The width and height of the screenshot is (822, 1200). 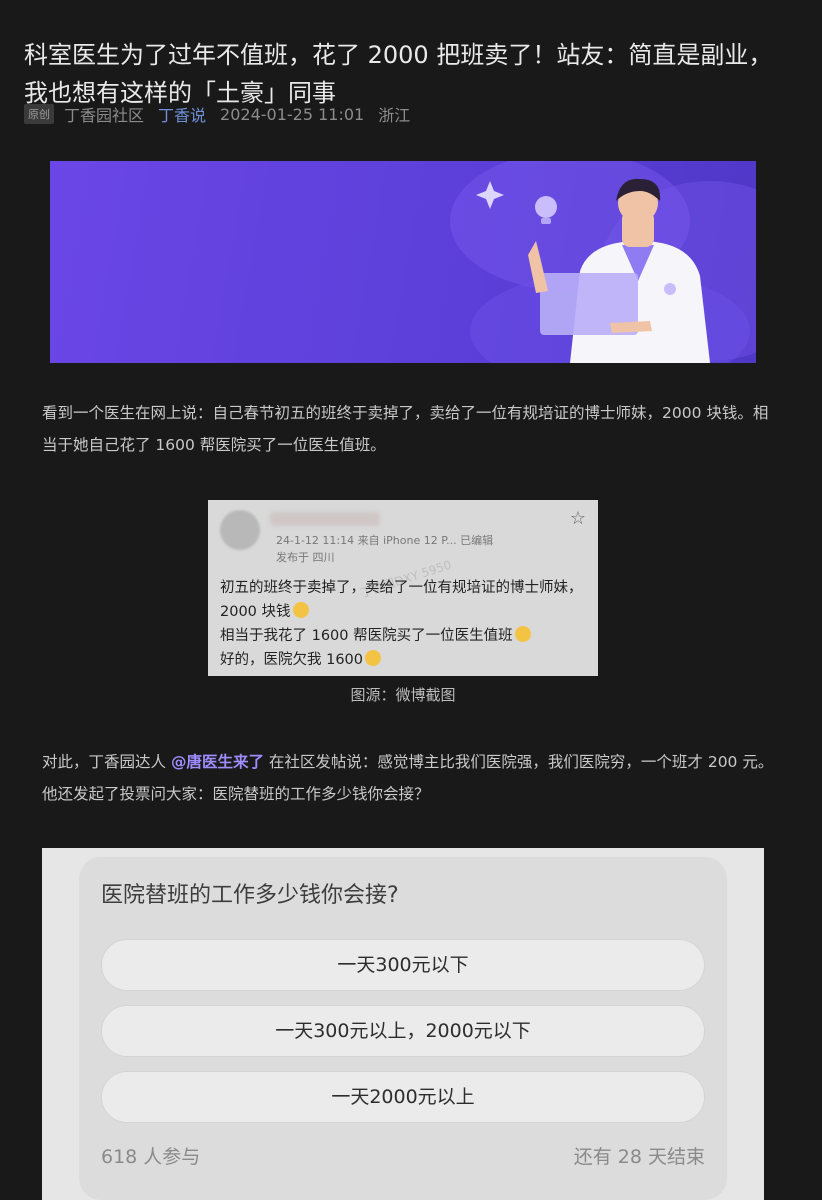 What do you see at coordinates (217, 762) in the screenshot?
I see `user-mention-link: @唐医生来了` at bounding box center [217, 762].